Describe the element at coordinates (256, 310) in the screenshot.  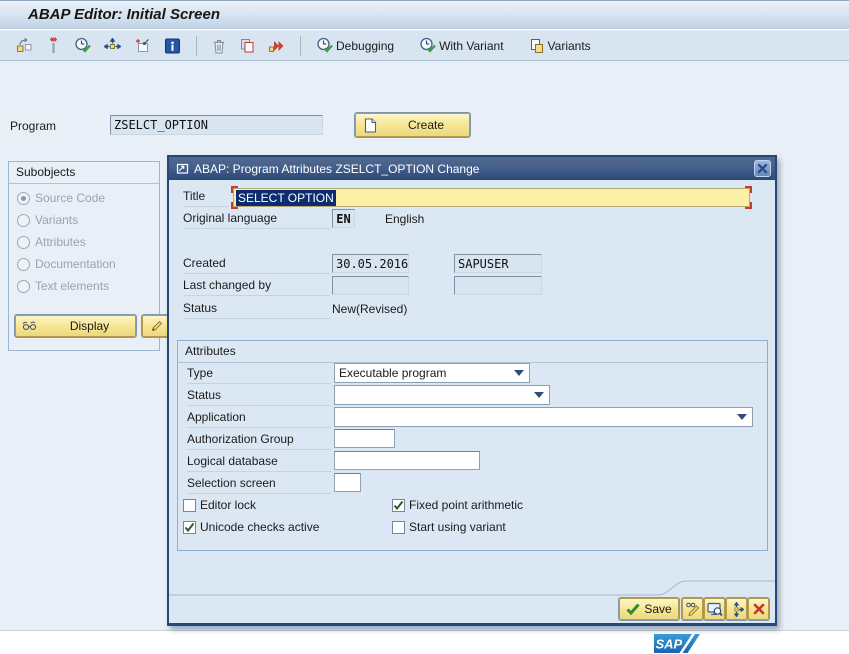
I see `status-label: Status` at that location.